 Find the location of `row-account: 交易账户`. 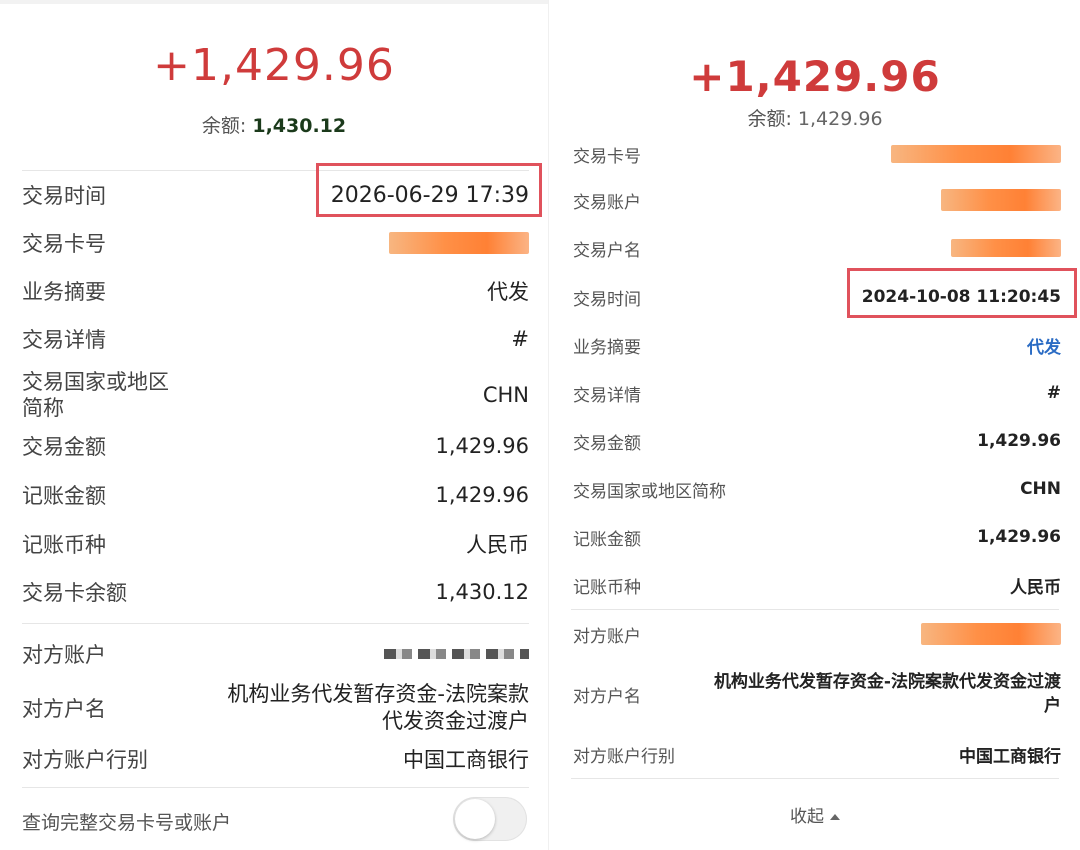

row-account: 交易账户 is located at coordinates (817, 200).